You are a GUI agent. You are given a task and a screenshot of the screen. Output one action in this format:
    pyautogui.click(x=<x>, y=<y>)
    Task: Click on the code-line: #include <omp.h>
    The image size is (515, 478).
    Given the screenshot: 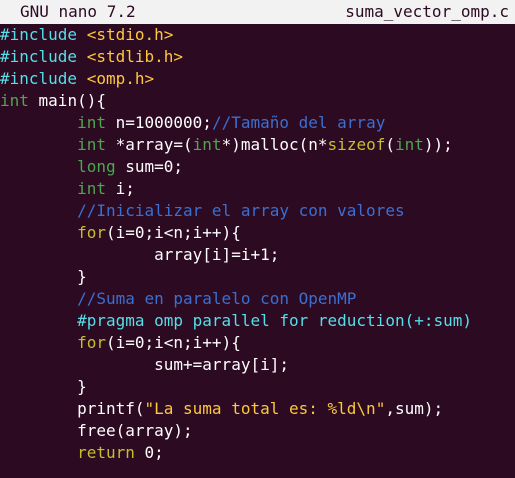 What is the action you would take?
    pyautogui.click(x=257, y=79)
    